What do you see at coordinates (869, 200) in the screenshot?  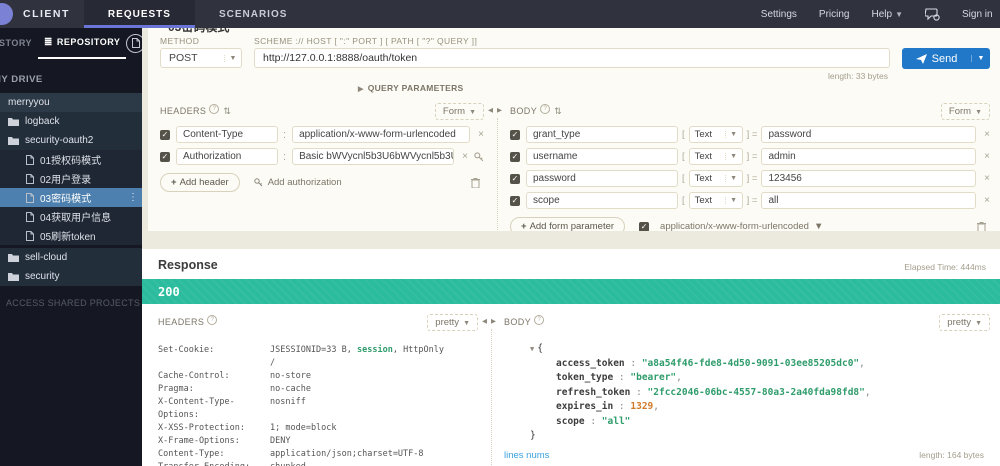 I see `param-value-input: all` at bounding box center [869, 200].